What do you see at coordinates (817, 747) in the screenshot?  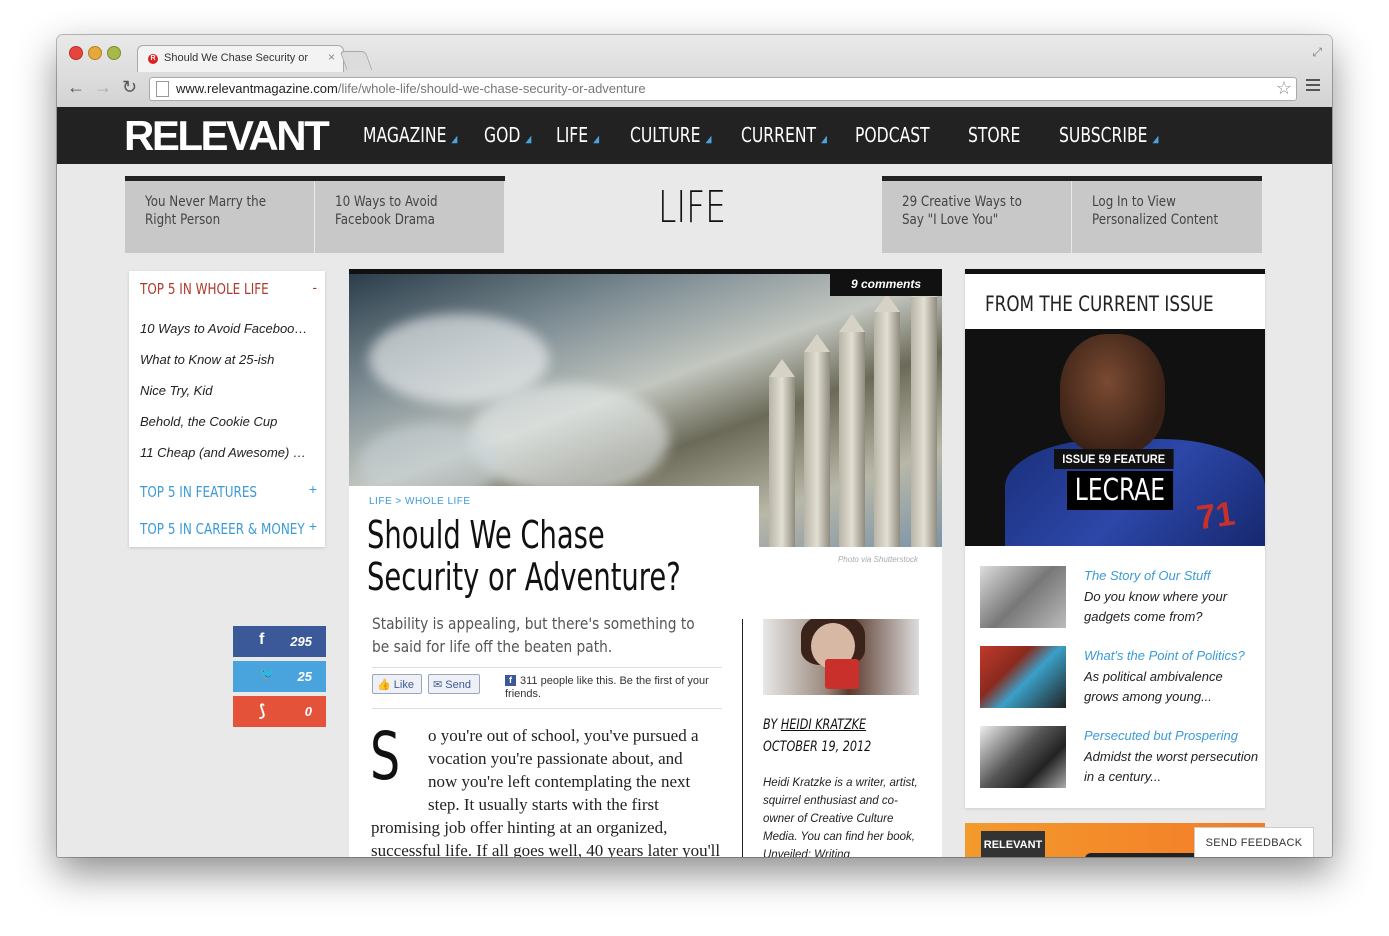 I see `publish-date: OCTOBER 19, 2012` at bounding box center [817, 747].